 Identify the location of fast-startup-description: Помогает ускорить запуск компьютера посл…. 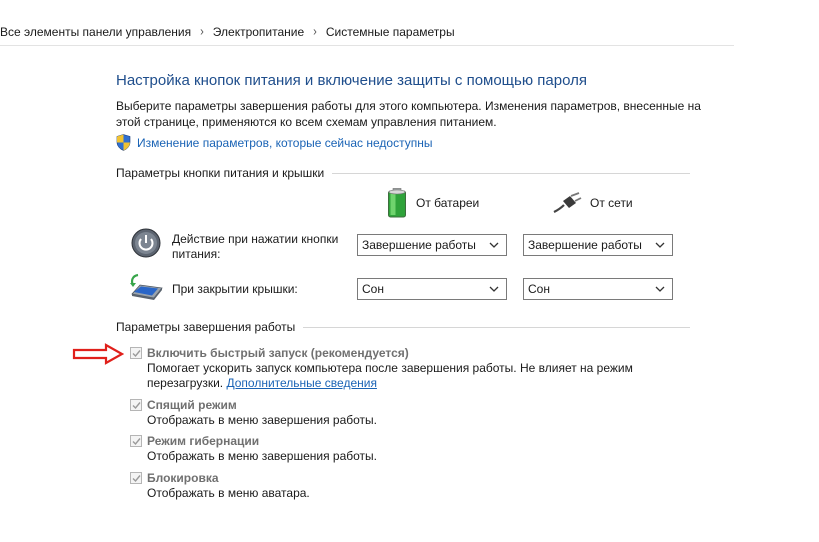
(407, 376).